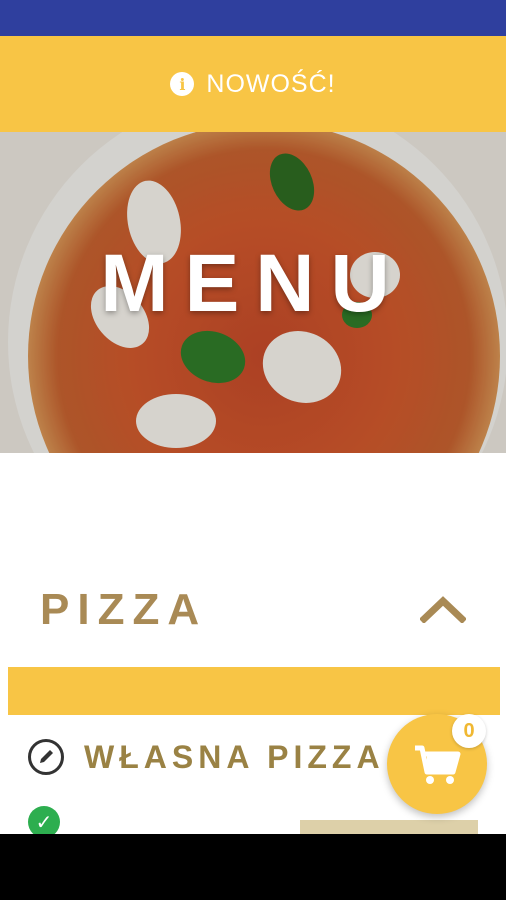 This screenshot has height=900, width=506. I want to click on chevron-up-icon, so click(443, 608).